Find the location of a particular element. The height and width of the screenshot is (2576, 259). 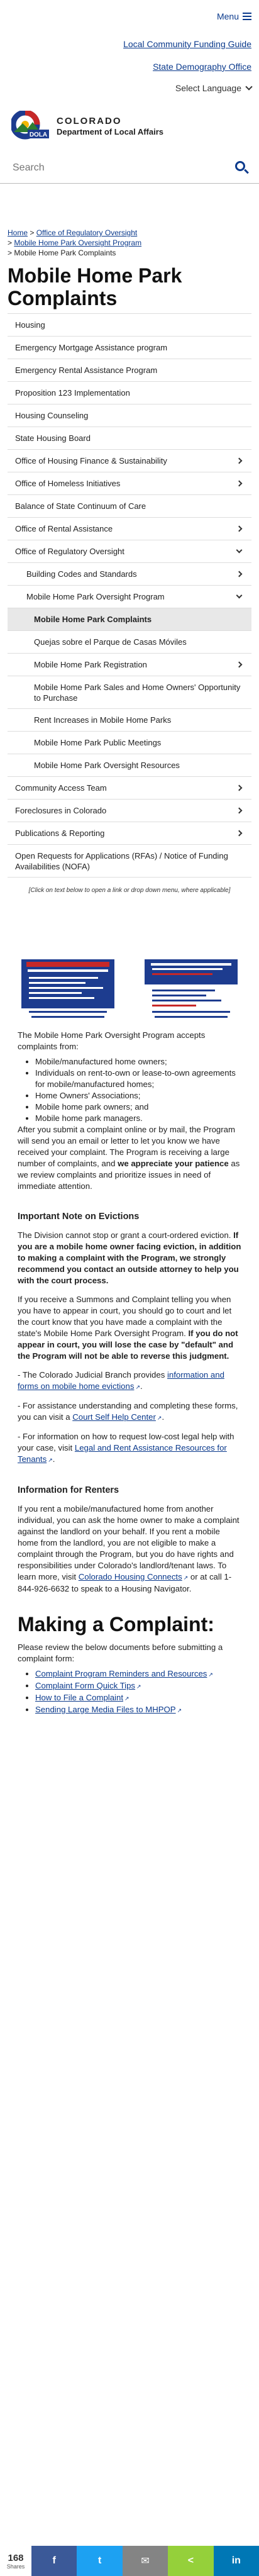

reporting-flyer-image is located at coordinates (191, 989).